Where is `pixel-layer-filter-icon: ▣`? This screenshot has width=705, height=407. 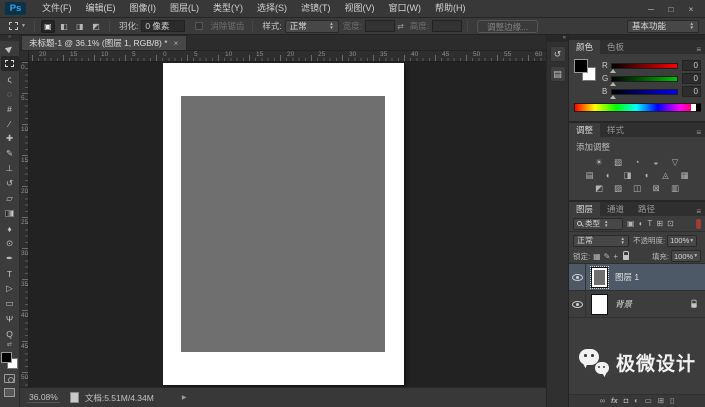
pixel-layer-filter-icon: ▣ is located at coordinates (631, 223).